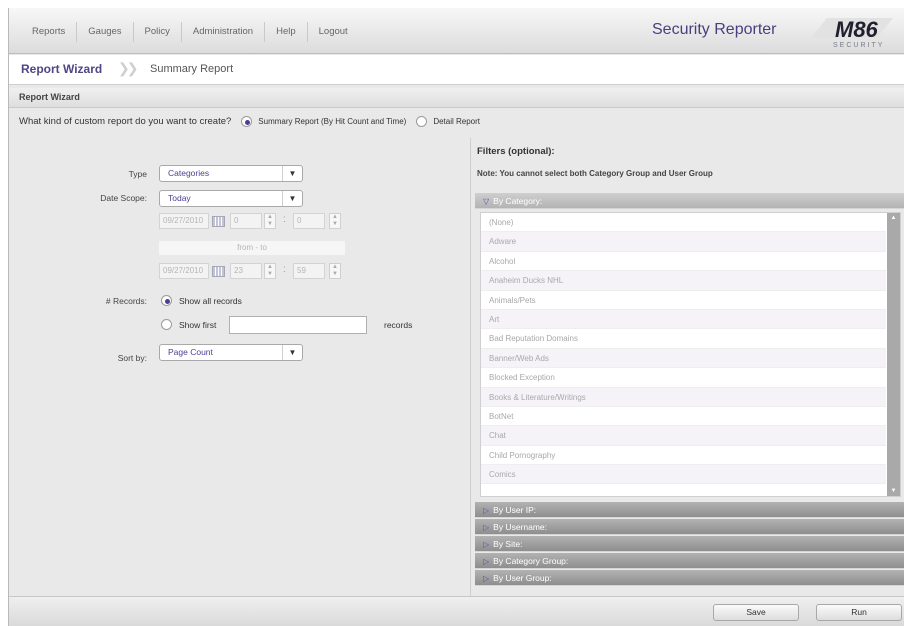 This screenshot has width=904, height=626. I want to click on show-all-records-label: Show all records, so click(210, 301).